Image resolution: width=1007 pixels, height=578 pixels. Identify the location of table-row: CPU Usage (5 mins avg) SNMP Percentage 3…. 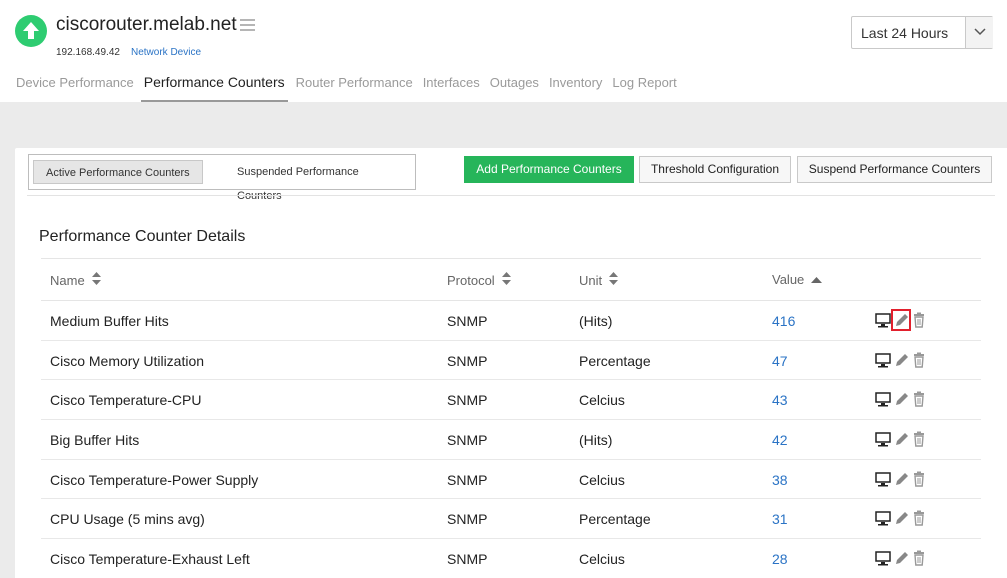
(511, 519).